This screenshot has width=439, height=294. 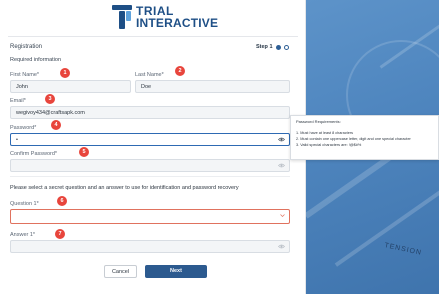 I want to click on brand-logo: TRIAL INTERACTIVE, so click(x=165, y=17).